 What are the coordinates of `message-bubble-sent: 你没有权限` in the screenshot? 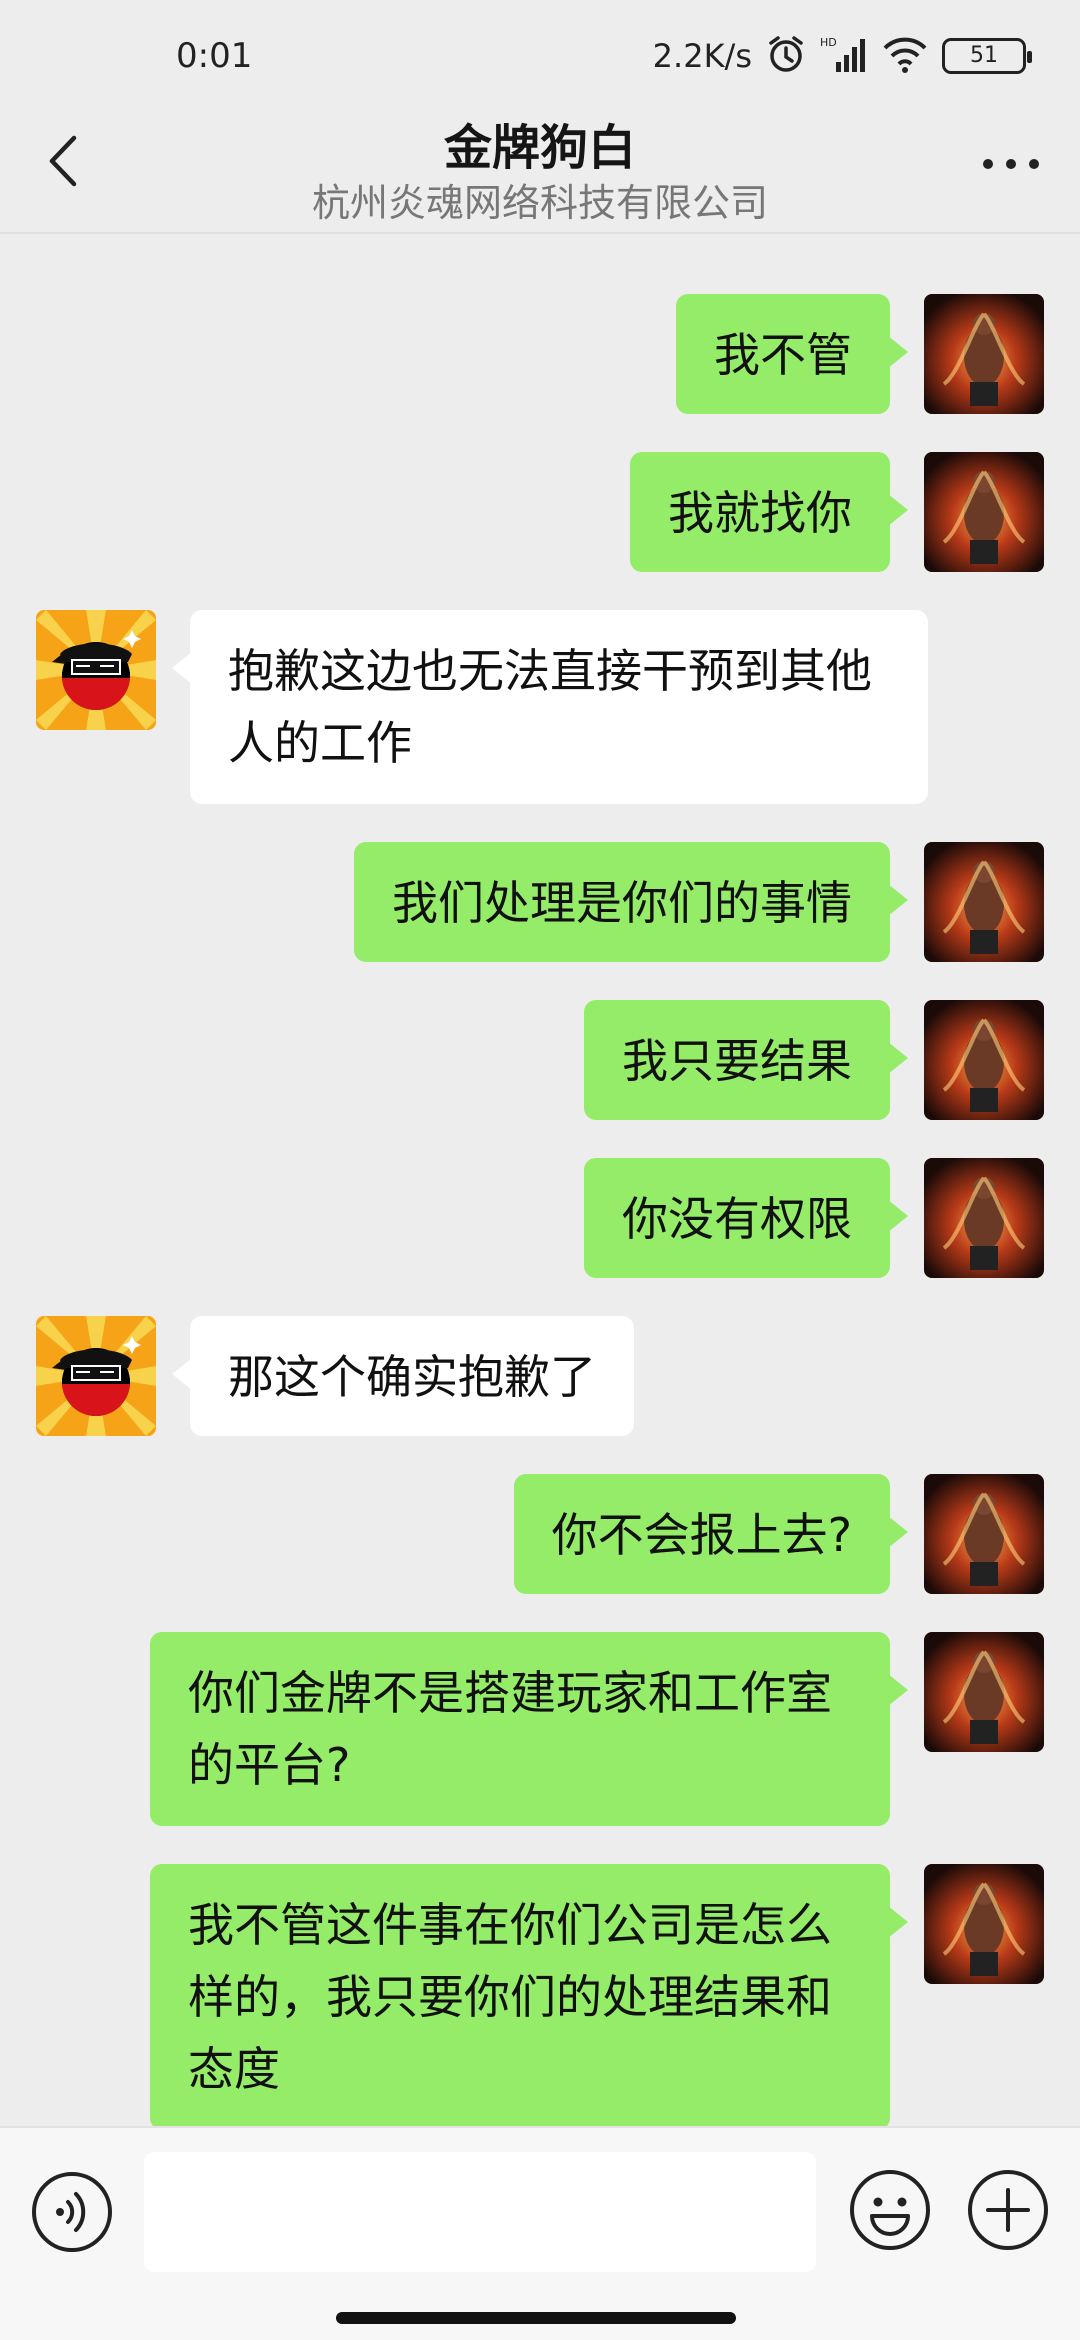 It's located at (746, 1218).